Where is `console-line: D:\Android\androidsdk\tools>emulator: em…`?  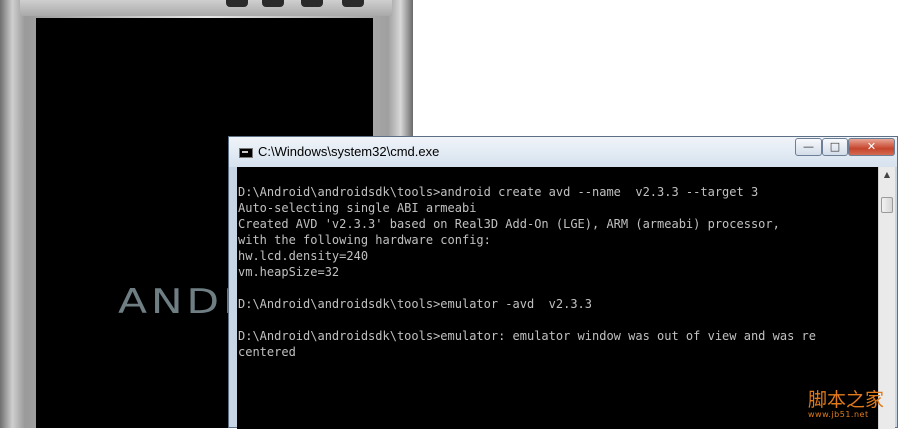
console-line: D:\Android\androidsdk\tools>emulator: em… is located at coordinates (527, 336).